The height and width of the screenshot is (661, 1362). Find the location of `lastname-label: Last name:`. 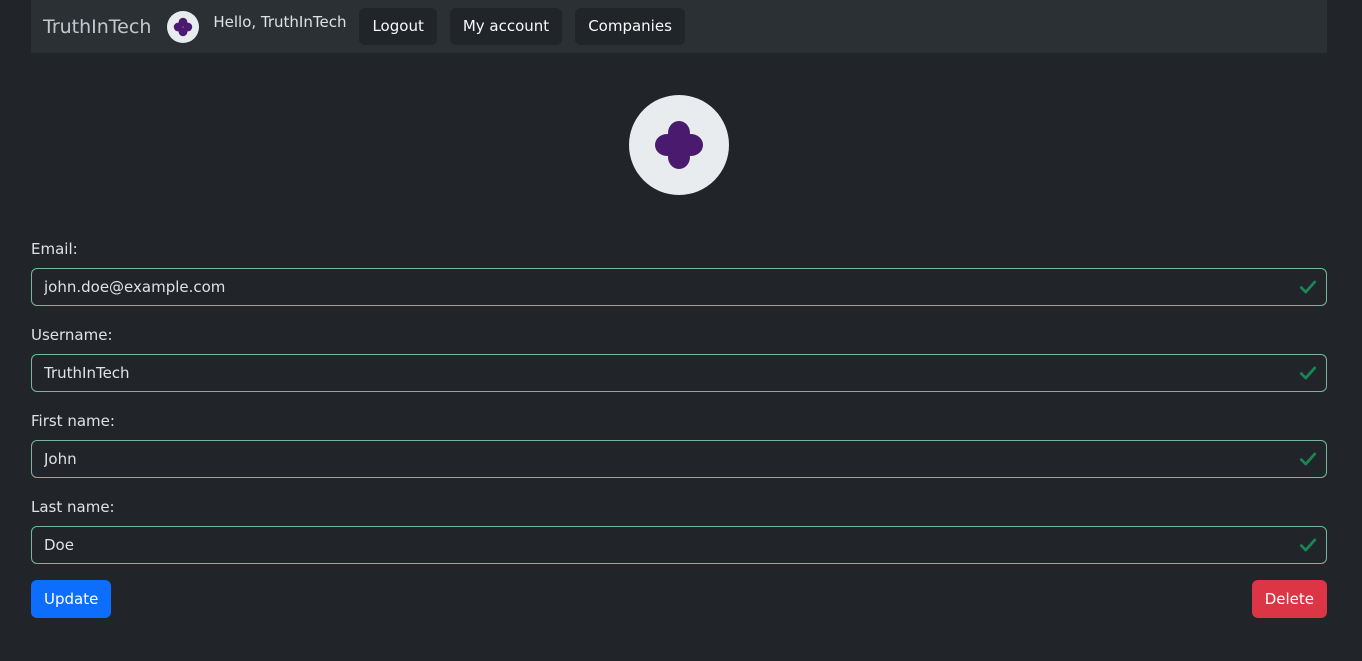

lastname-label: Last name: is located at coordinates (73, 507).